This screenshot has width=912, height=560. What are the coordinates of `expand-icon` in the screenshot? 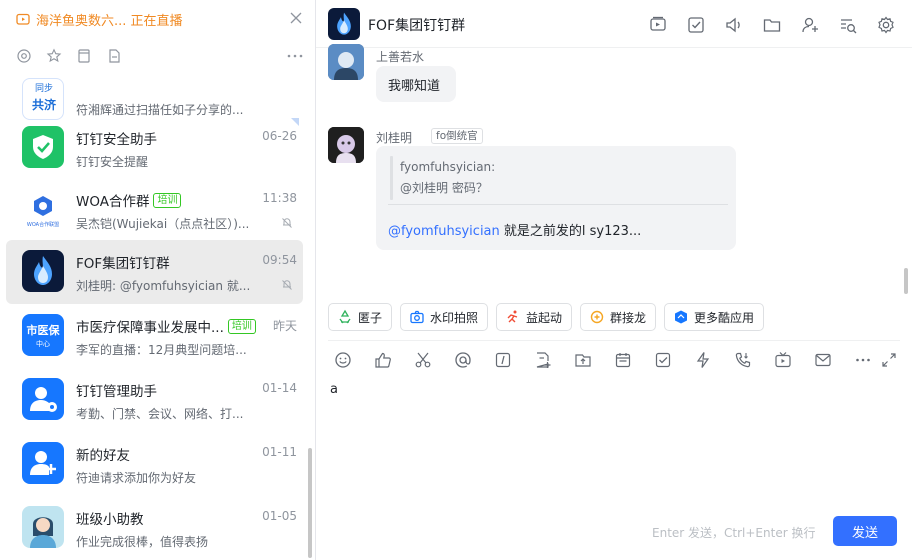 It's located at (889, 360).